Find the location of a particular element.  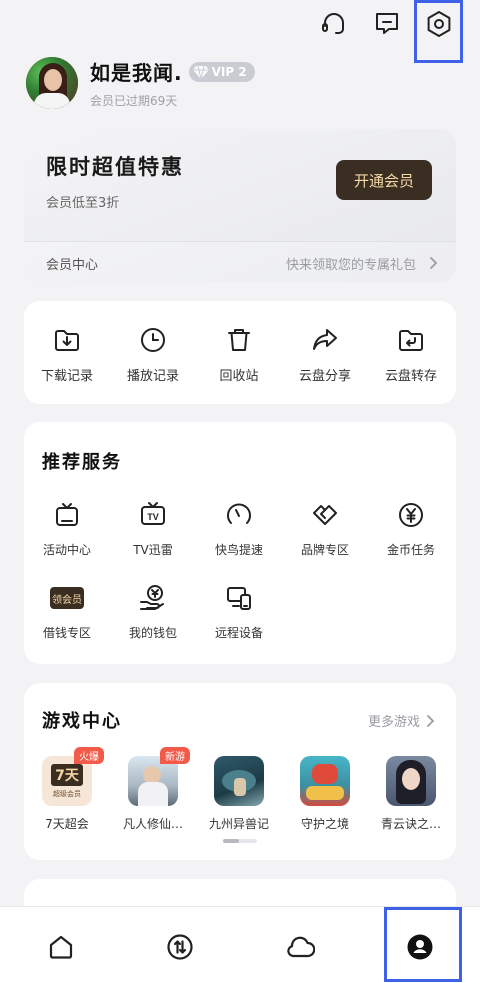

quick-download-records: 下载记录 is located at coordinates (67, 353).